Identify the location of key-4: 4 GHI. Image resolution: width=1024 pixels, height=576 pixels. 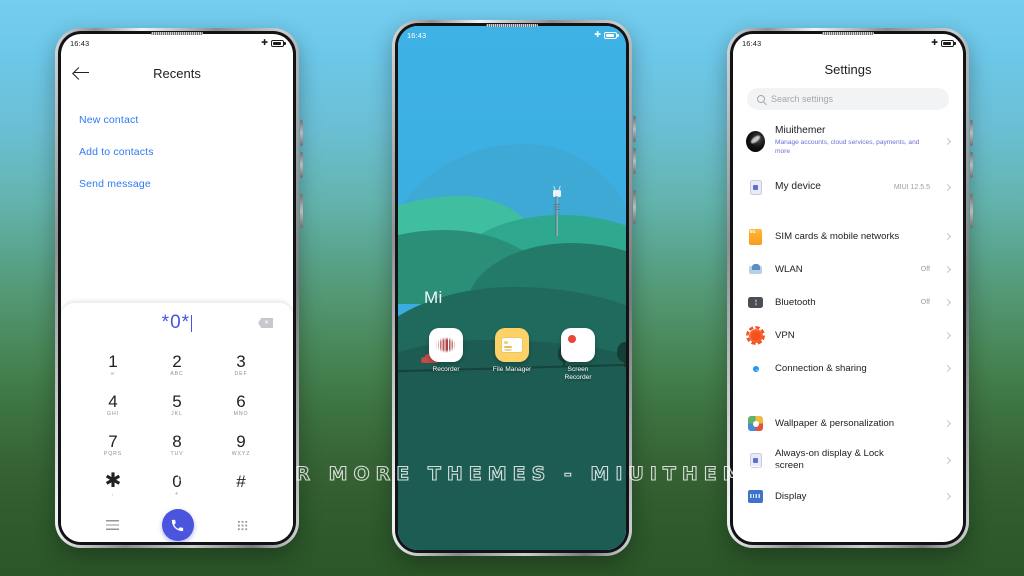
(113, 405).